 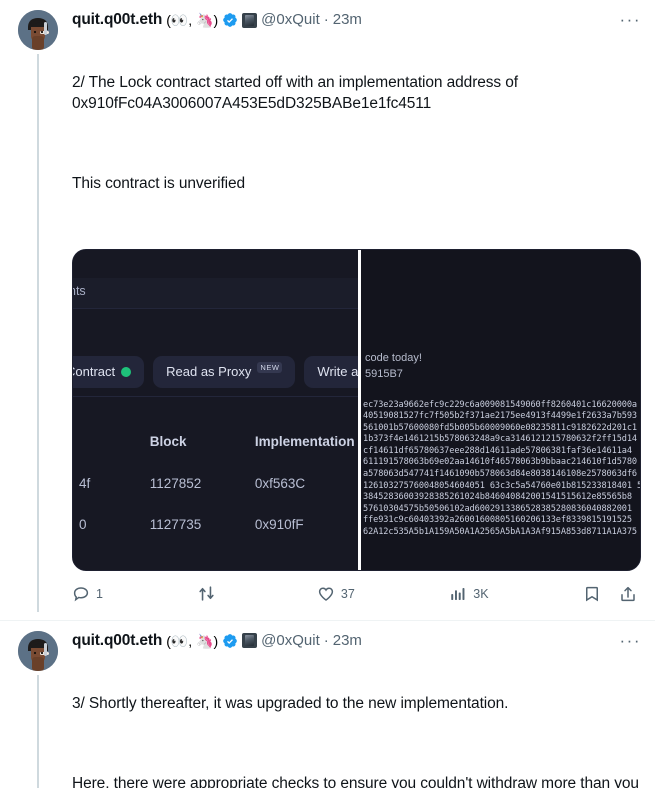 I want to click on tweet-2-left-column, so click(x=38, y=709).